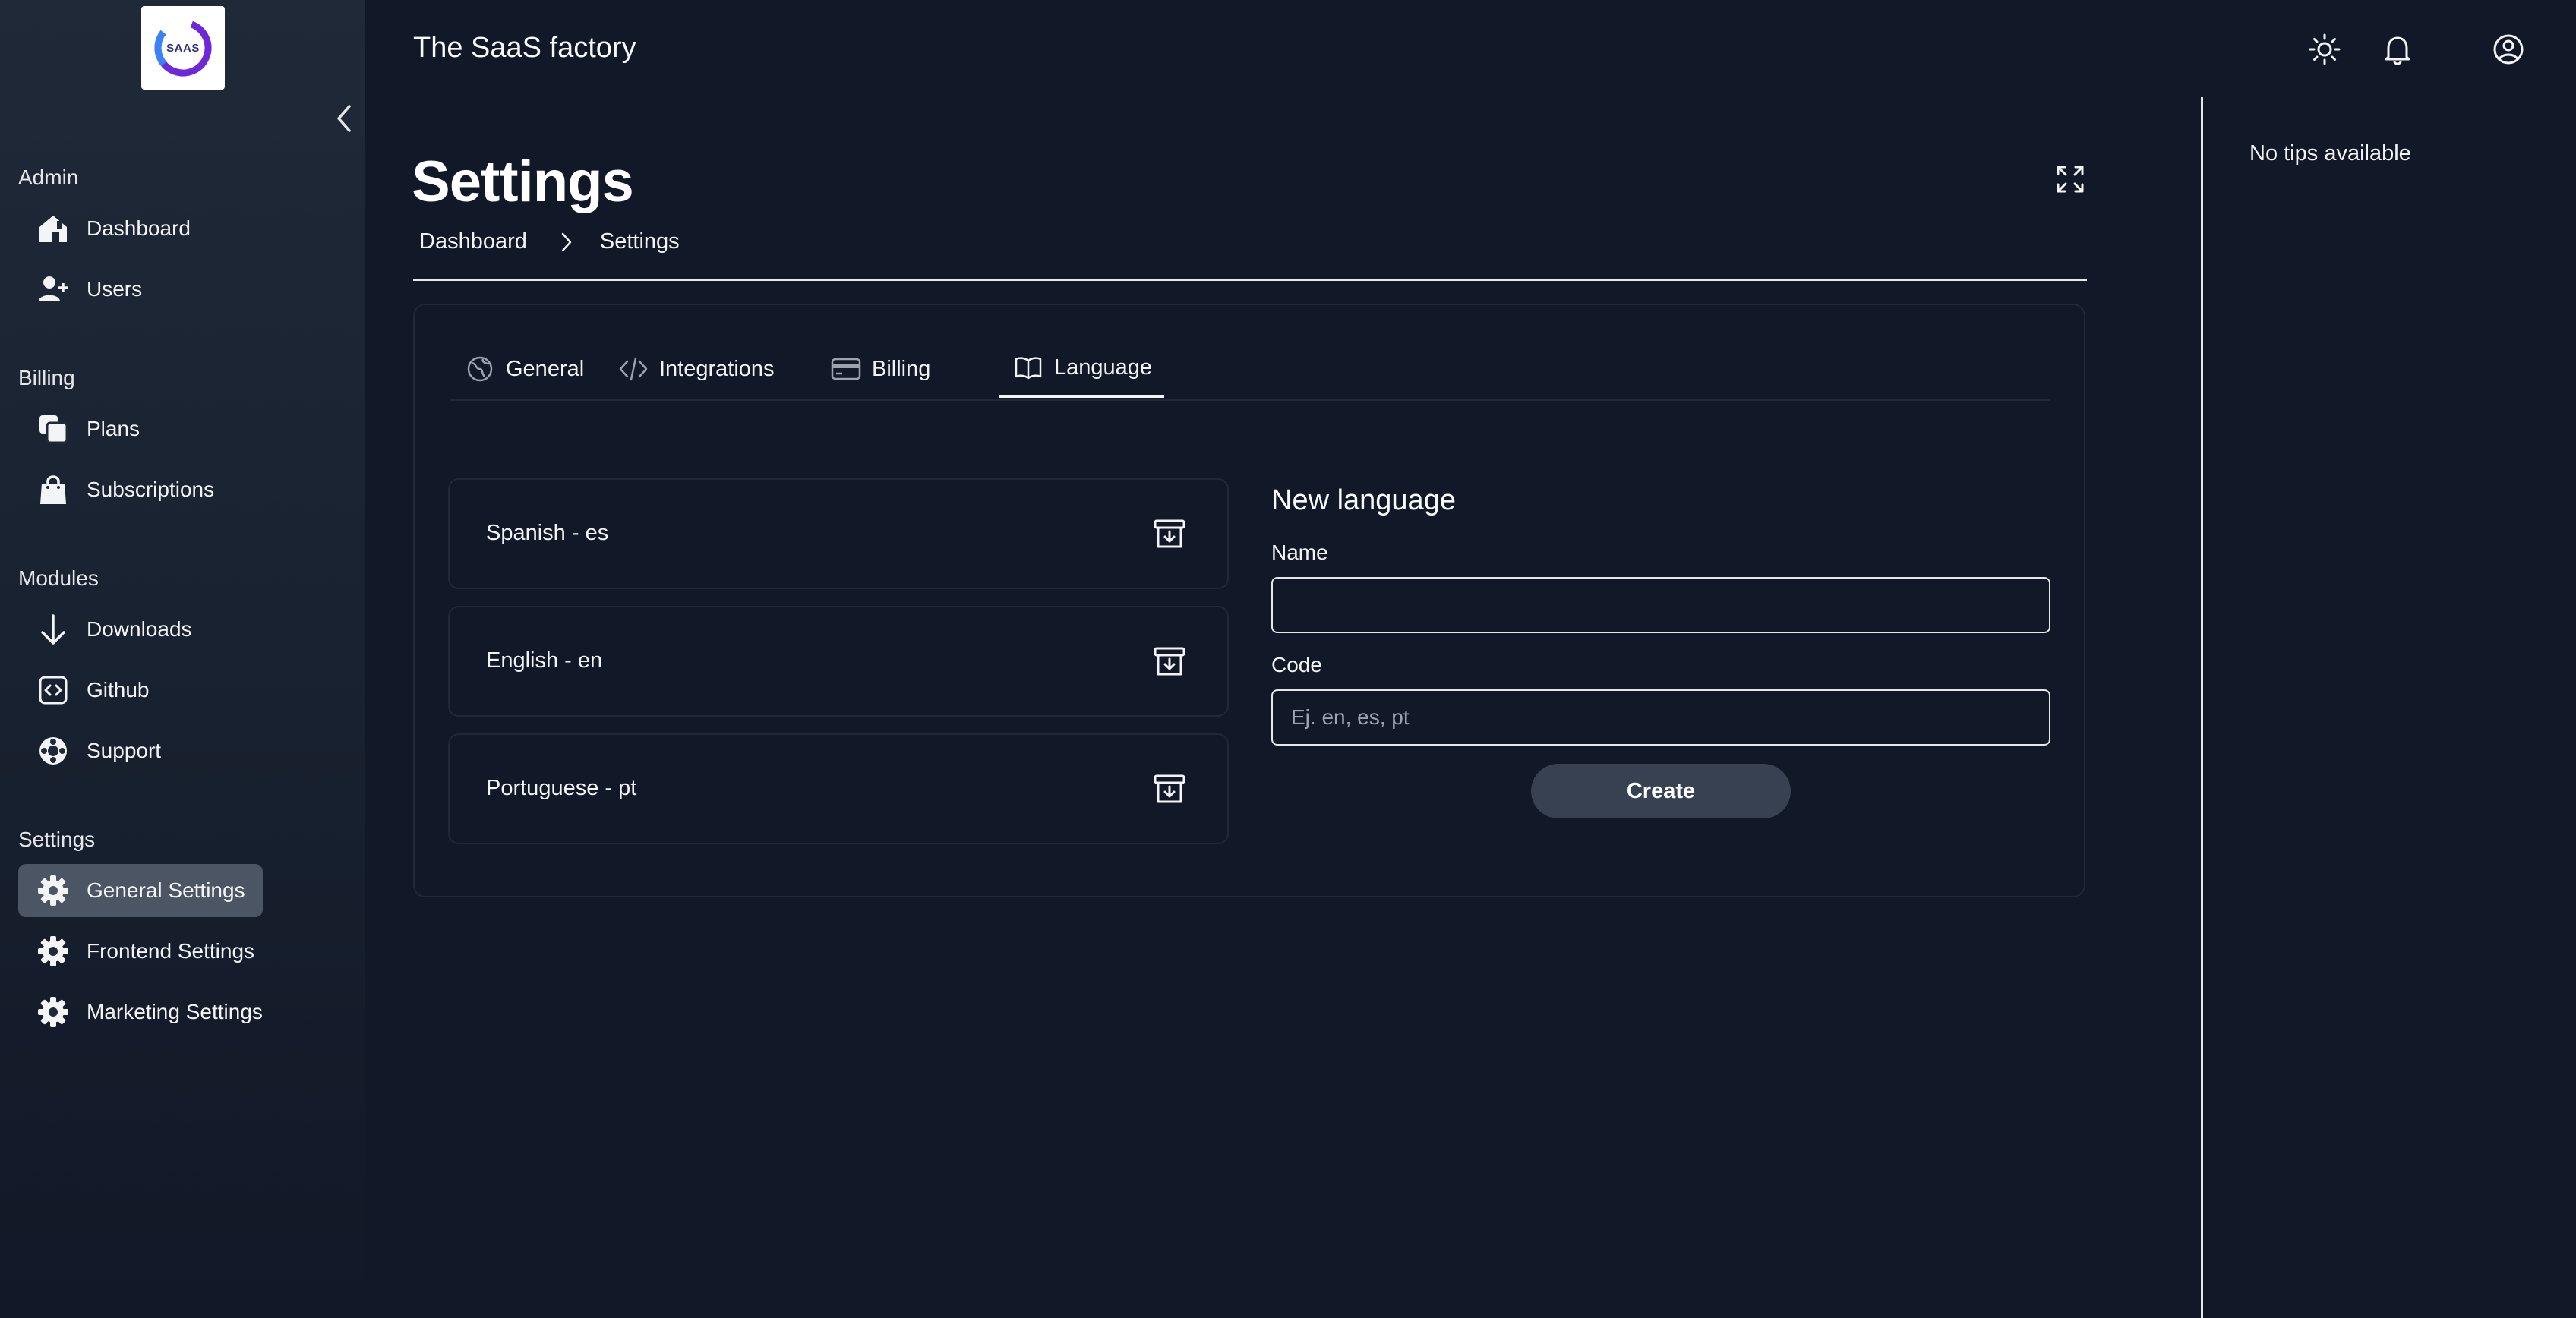 Image resolution: width=2576 pixels, height=1318 pixels. I want to click on create-button: Create, so click(1661, 791).